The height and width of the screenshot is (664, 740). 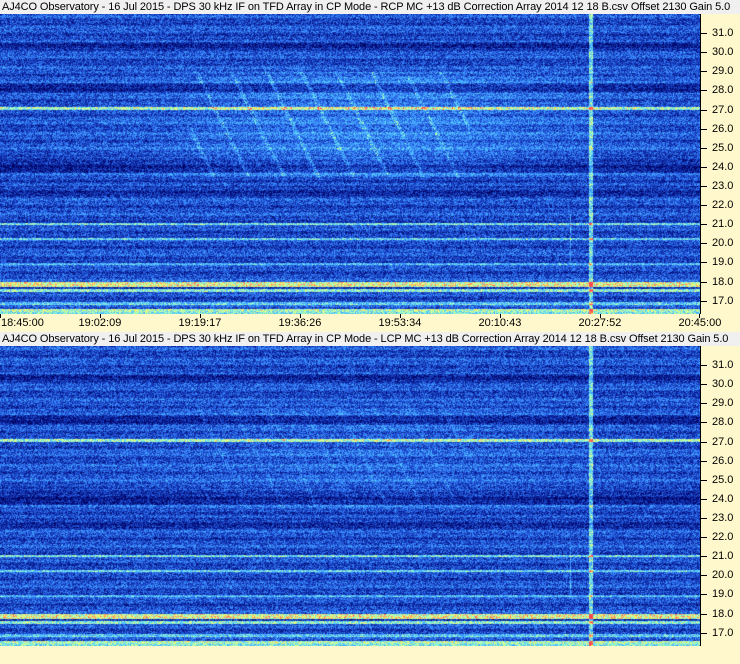 What do you see at coordinates (200, 323) in the screenshot?
I see `x-tick-label: 19:19:17` at bounding box center [200, 323].